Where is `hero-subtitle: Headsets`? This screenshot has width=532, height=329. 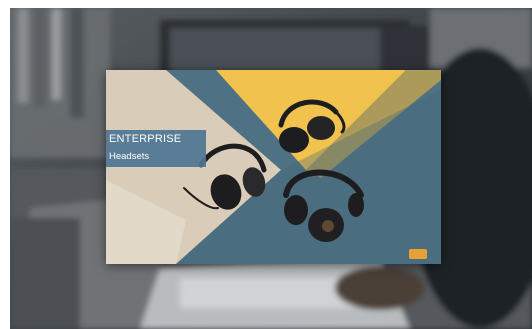 hero-subtitle: Headsets is located at coordinates (129, 156).